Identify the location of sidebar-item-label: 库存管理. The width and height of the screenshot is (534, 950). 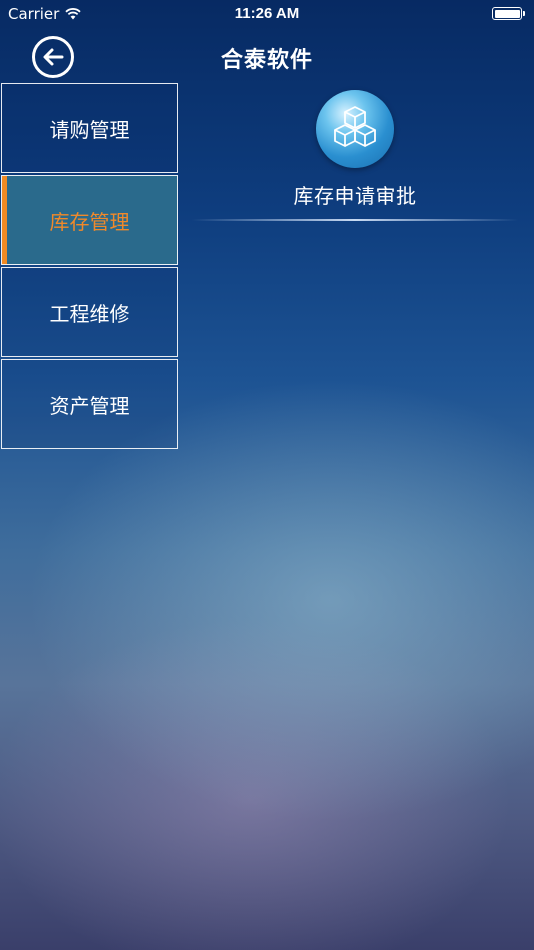
(89, 221).